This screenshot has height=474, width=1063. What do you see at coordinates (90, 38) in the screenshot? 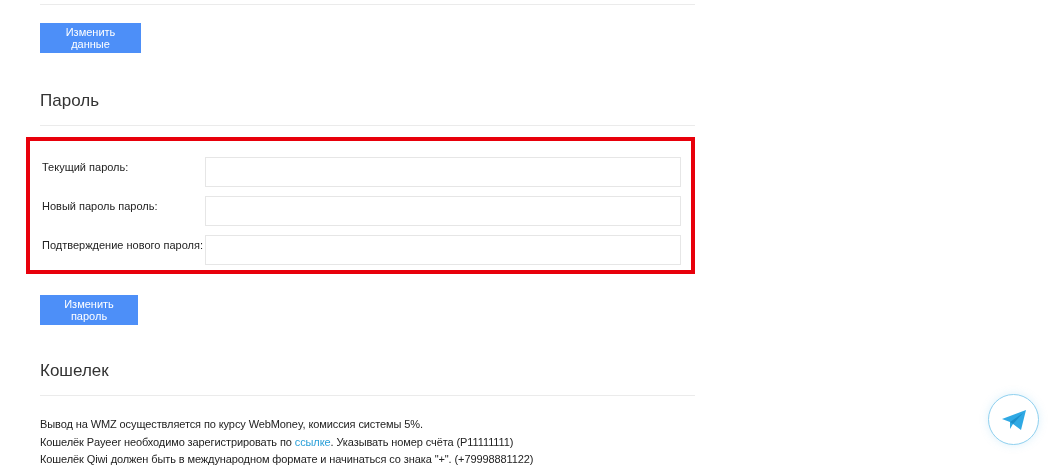
I see `save-data-button: Изменить данные` at bounding box center [90, 38].